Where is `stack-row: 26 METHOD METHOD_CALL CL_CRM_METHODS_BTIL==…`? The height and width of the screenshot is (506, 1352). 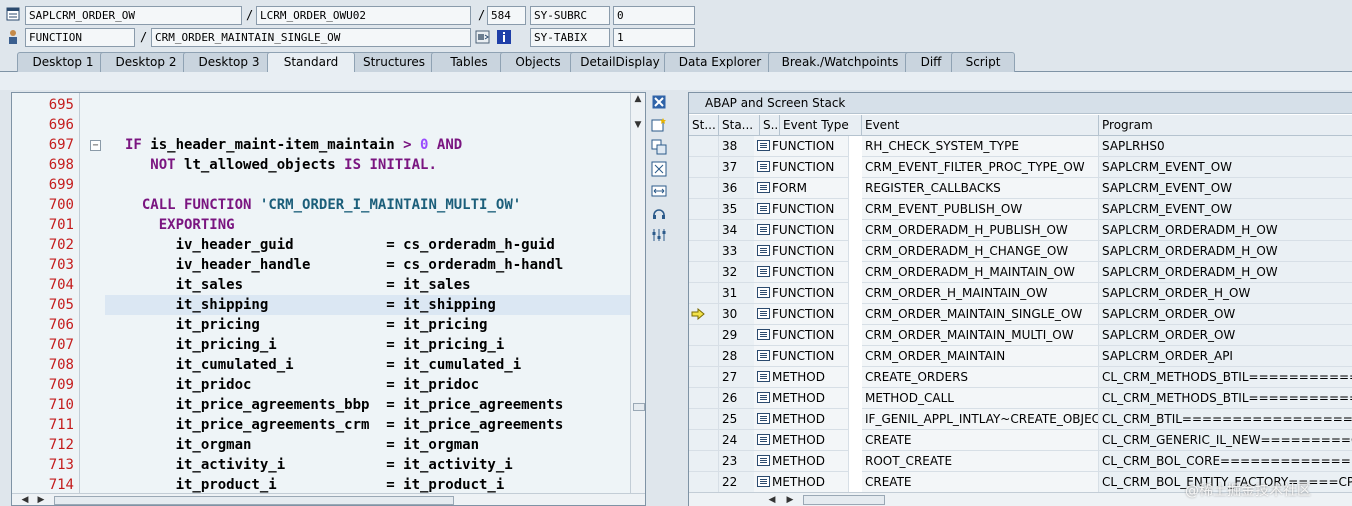 stack-row: 26 METHOD METHOD_CALL CL_CRM_METHODS_BTIL==… is located at coordinates (1020, 398).